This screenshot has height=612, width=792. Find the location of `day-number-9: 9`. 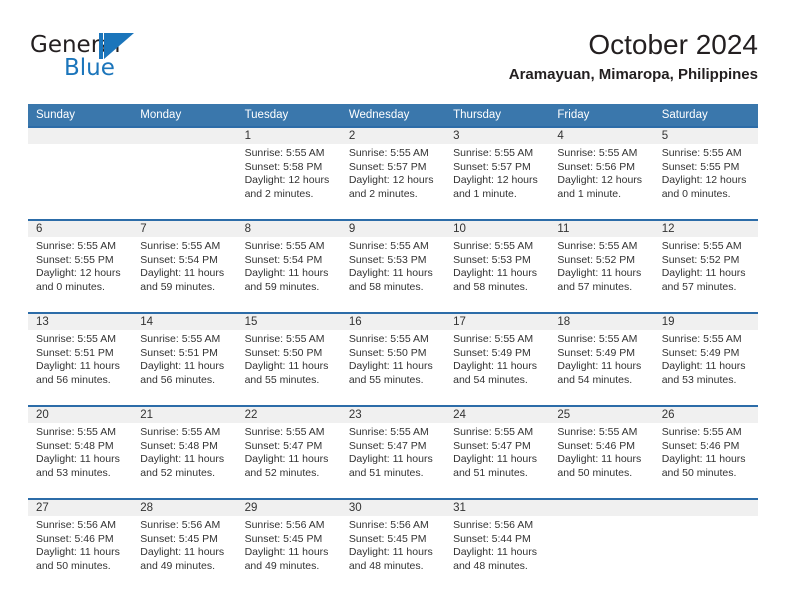

day-number-9: 9 is located at coordinates (393, 228).